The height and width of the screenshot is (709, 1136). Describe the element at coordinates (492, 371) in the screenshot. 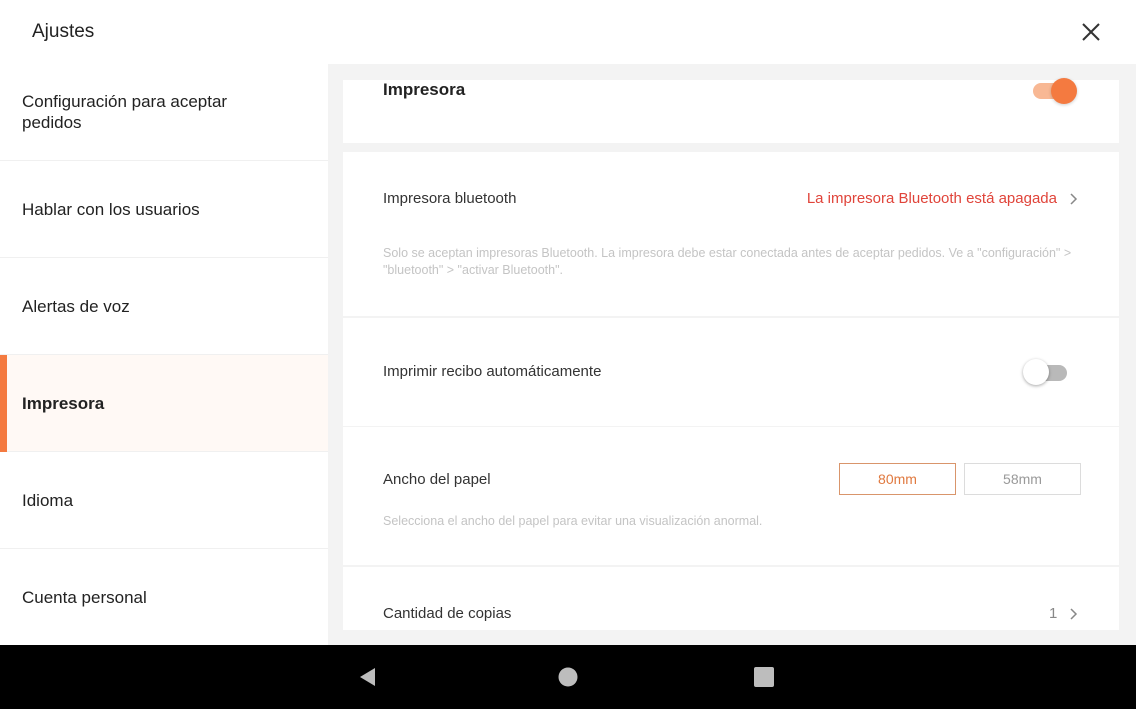

I see `auto-print-label: Imprimir recibo automáticamente` at that location.